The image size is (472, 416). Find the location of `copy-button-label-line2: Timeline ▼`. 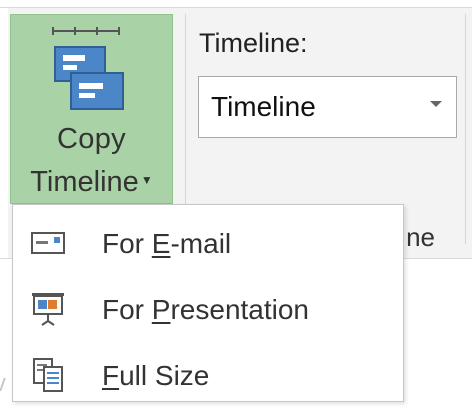

copy-button-label-line2: Timeline ▼ is located at coordinates (91, 182).